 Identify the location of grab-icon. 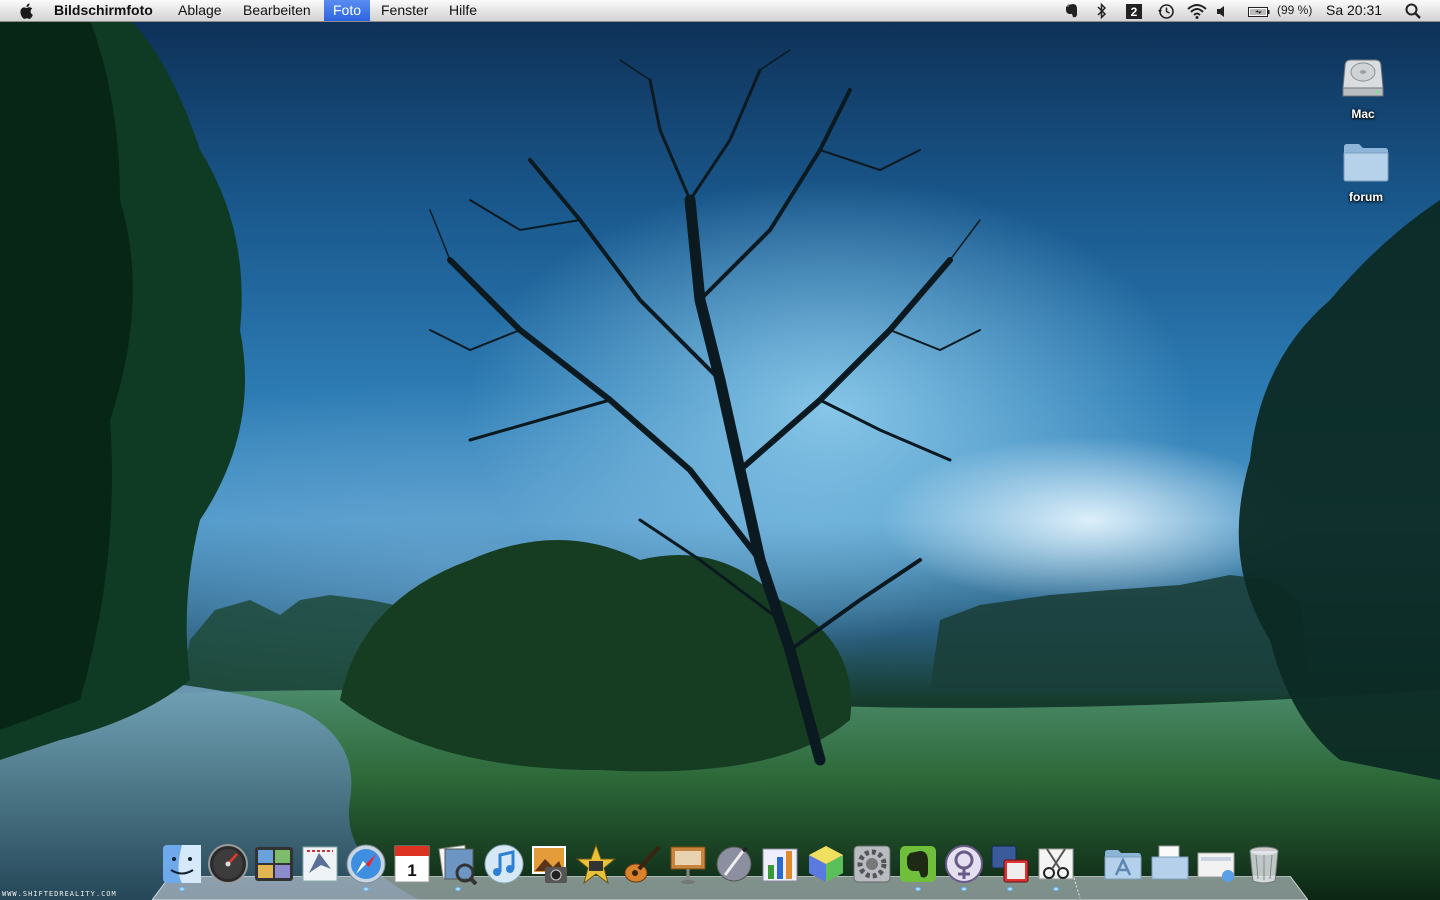
(1056, 864).